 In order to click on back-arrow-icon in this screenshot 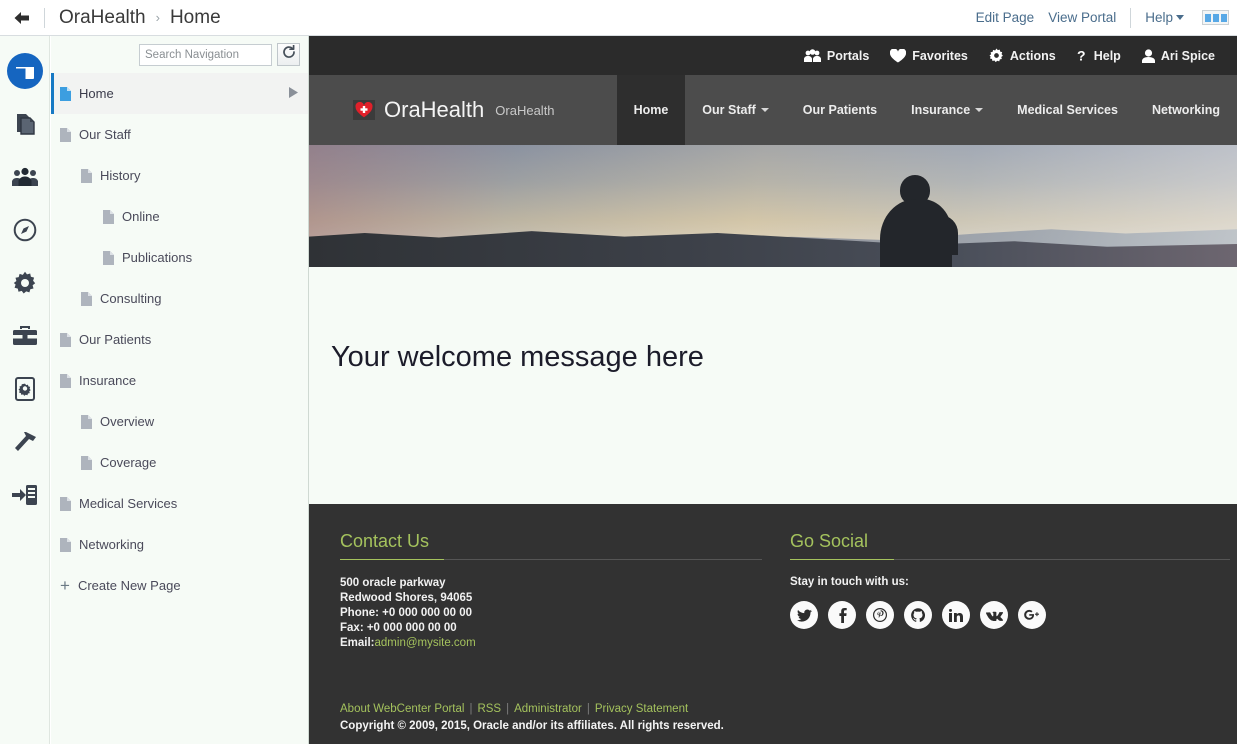, I will do `click(22, 18)`.